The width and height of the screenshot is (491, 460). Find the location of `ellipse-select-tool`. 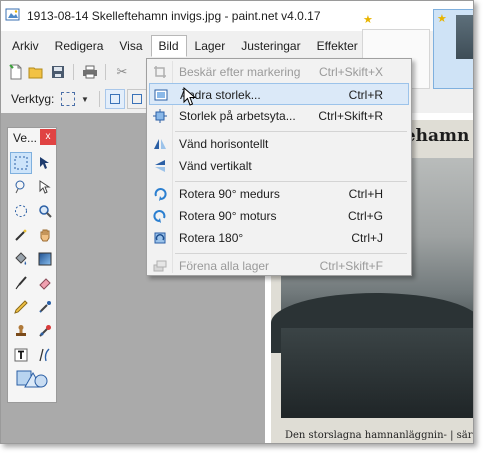

ellipse-select-tool is located at coordinates (21, 211).